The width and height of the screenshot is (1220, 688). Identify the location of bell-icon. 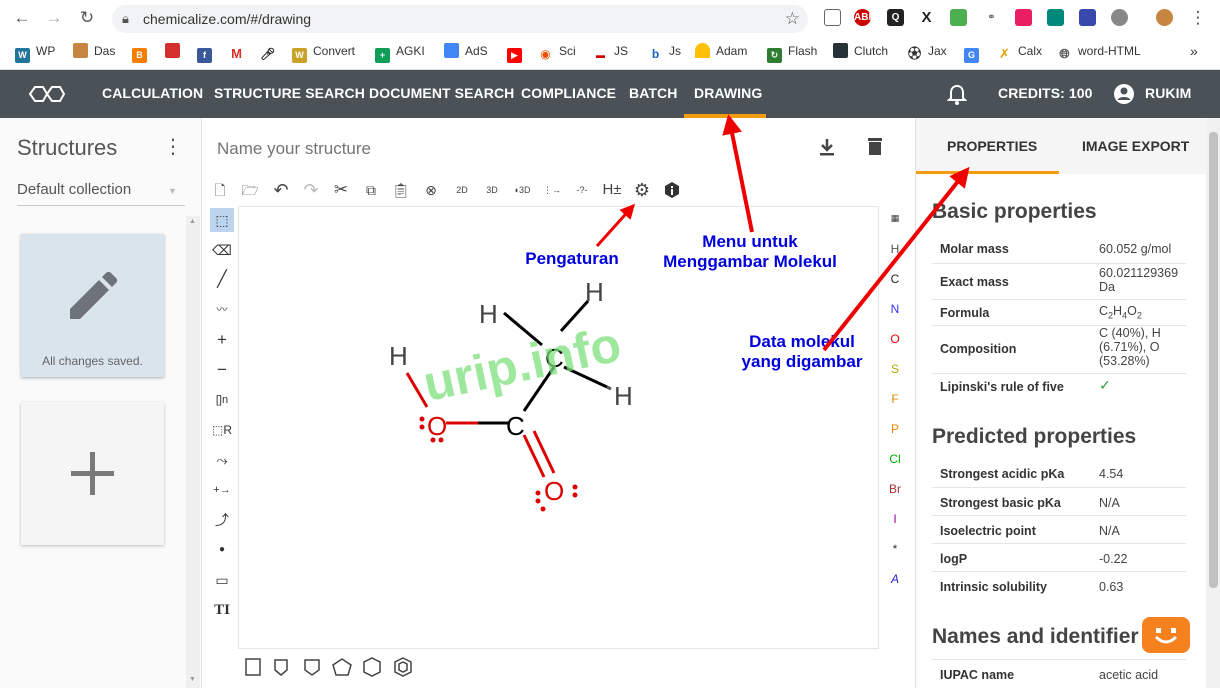
(957, 95).